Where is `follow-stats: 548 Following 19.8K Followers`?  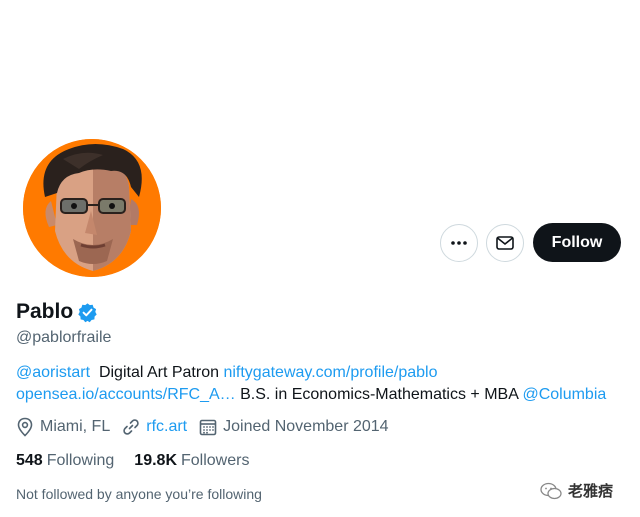
follow-stats: 548 Following 19.8K Followers is located at coordinates (142, 461).